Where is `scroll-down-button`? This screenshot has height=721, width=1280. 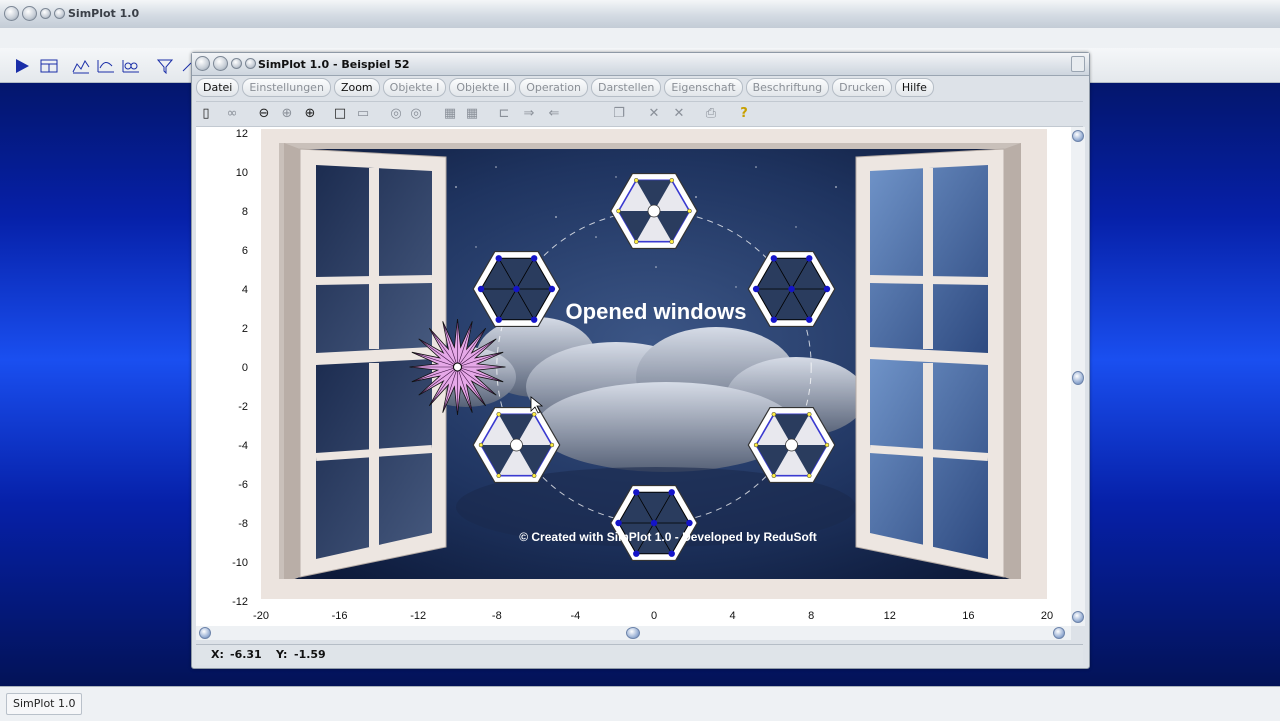
scroll-down-button is located at coordinates (1078, 617).